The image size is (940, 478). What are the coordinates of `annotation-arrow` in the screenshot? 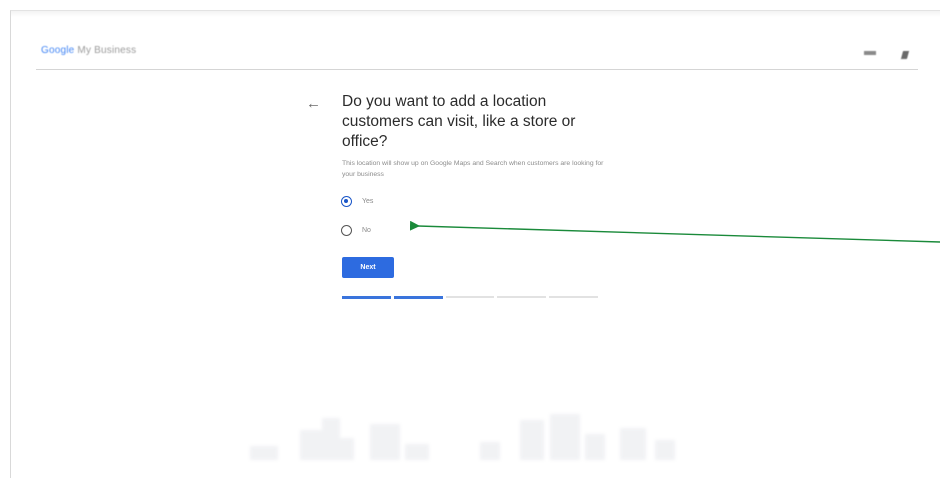 It's located at (674, 231).